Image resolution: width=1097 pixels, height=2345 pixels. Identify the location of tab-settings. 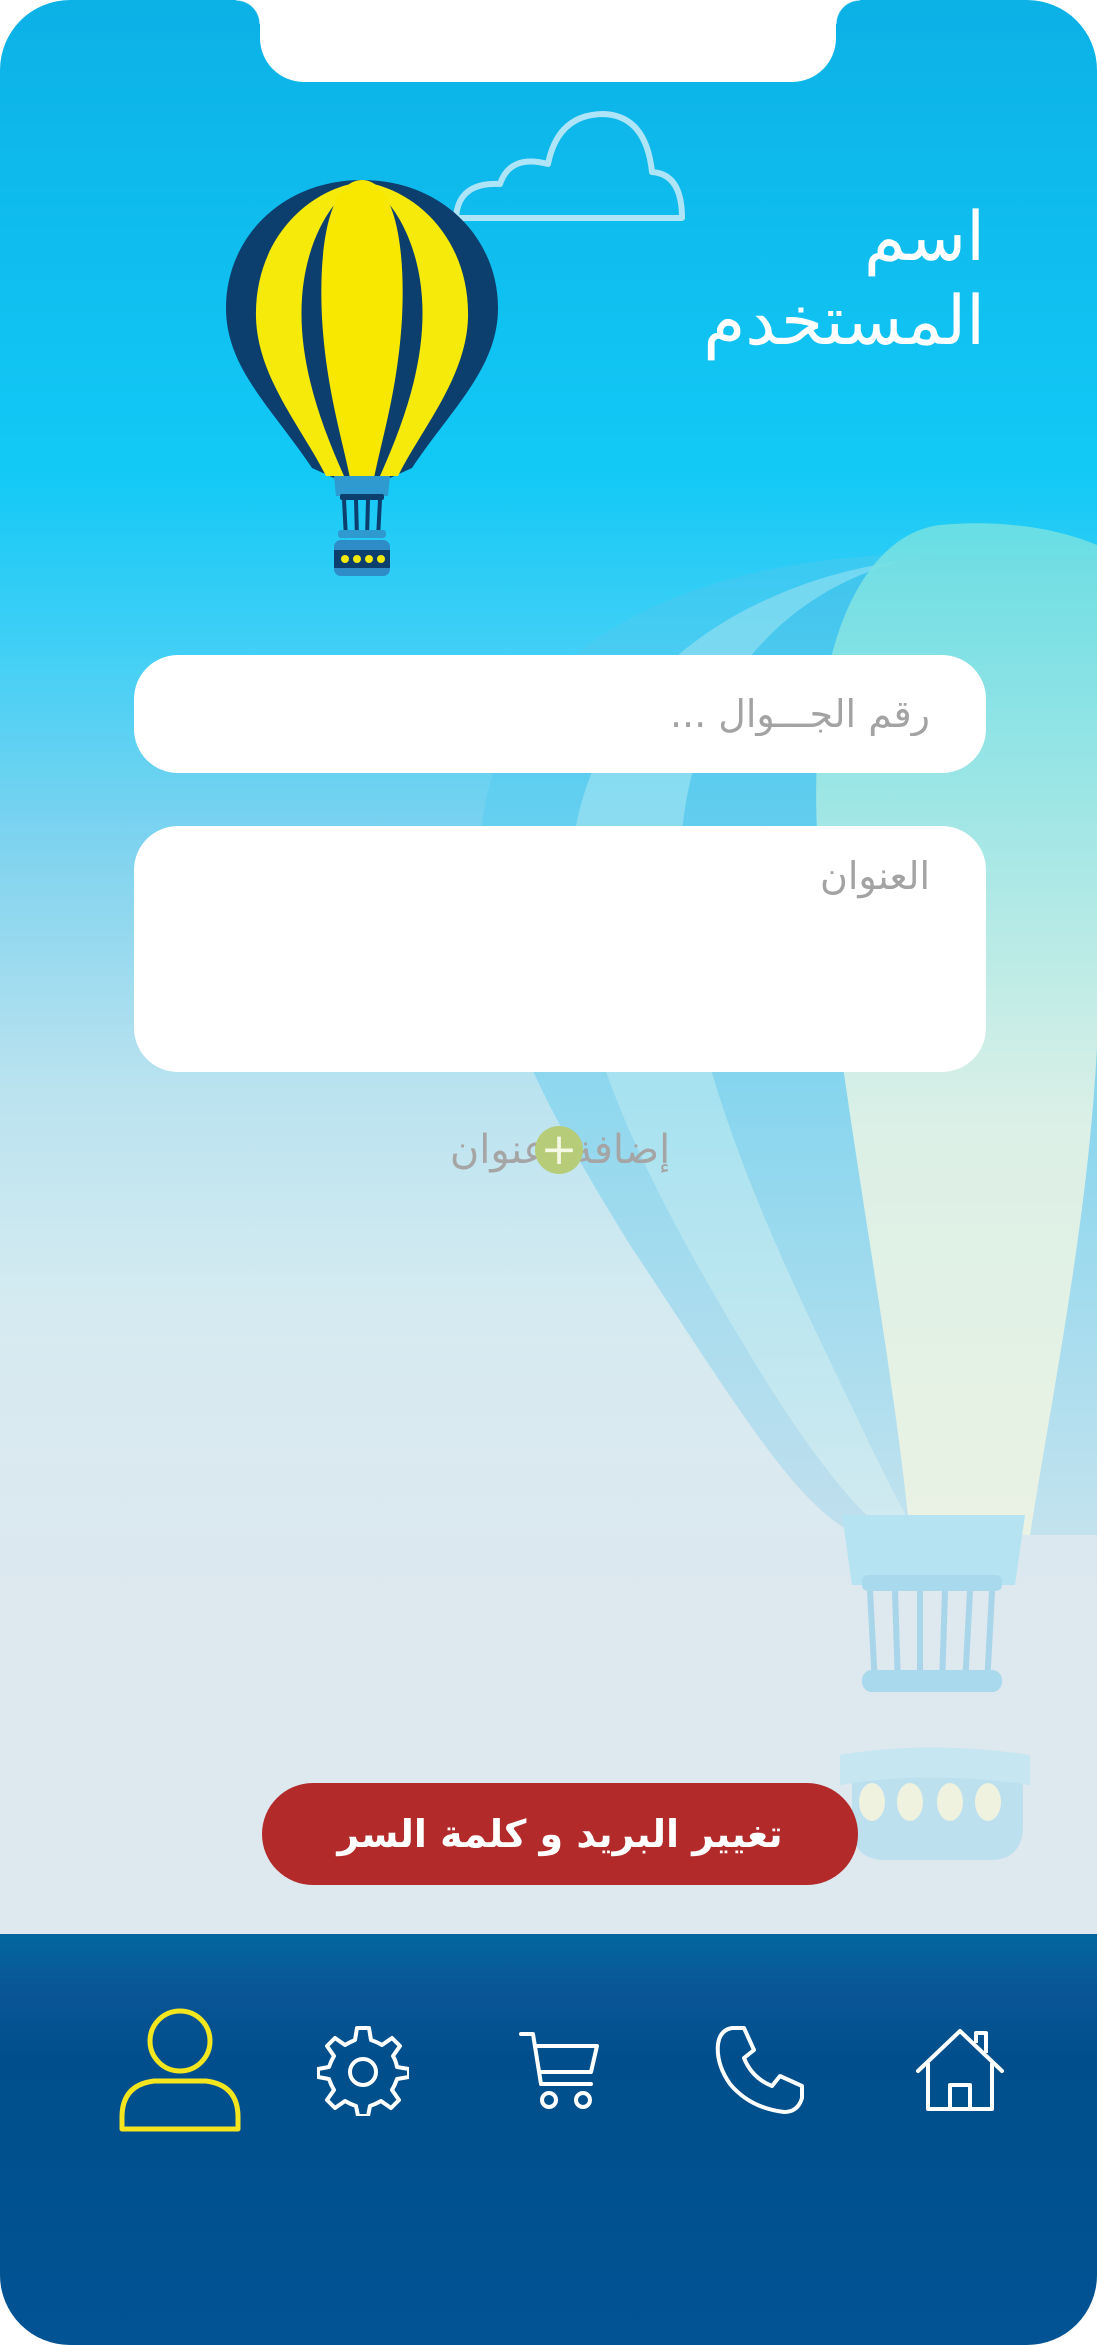
(363, 2070).